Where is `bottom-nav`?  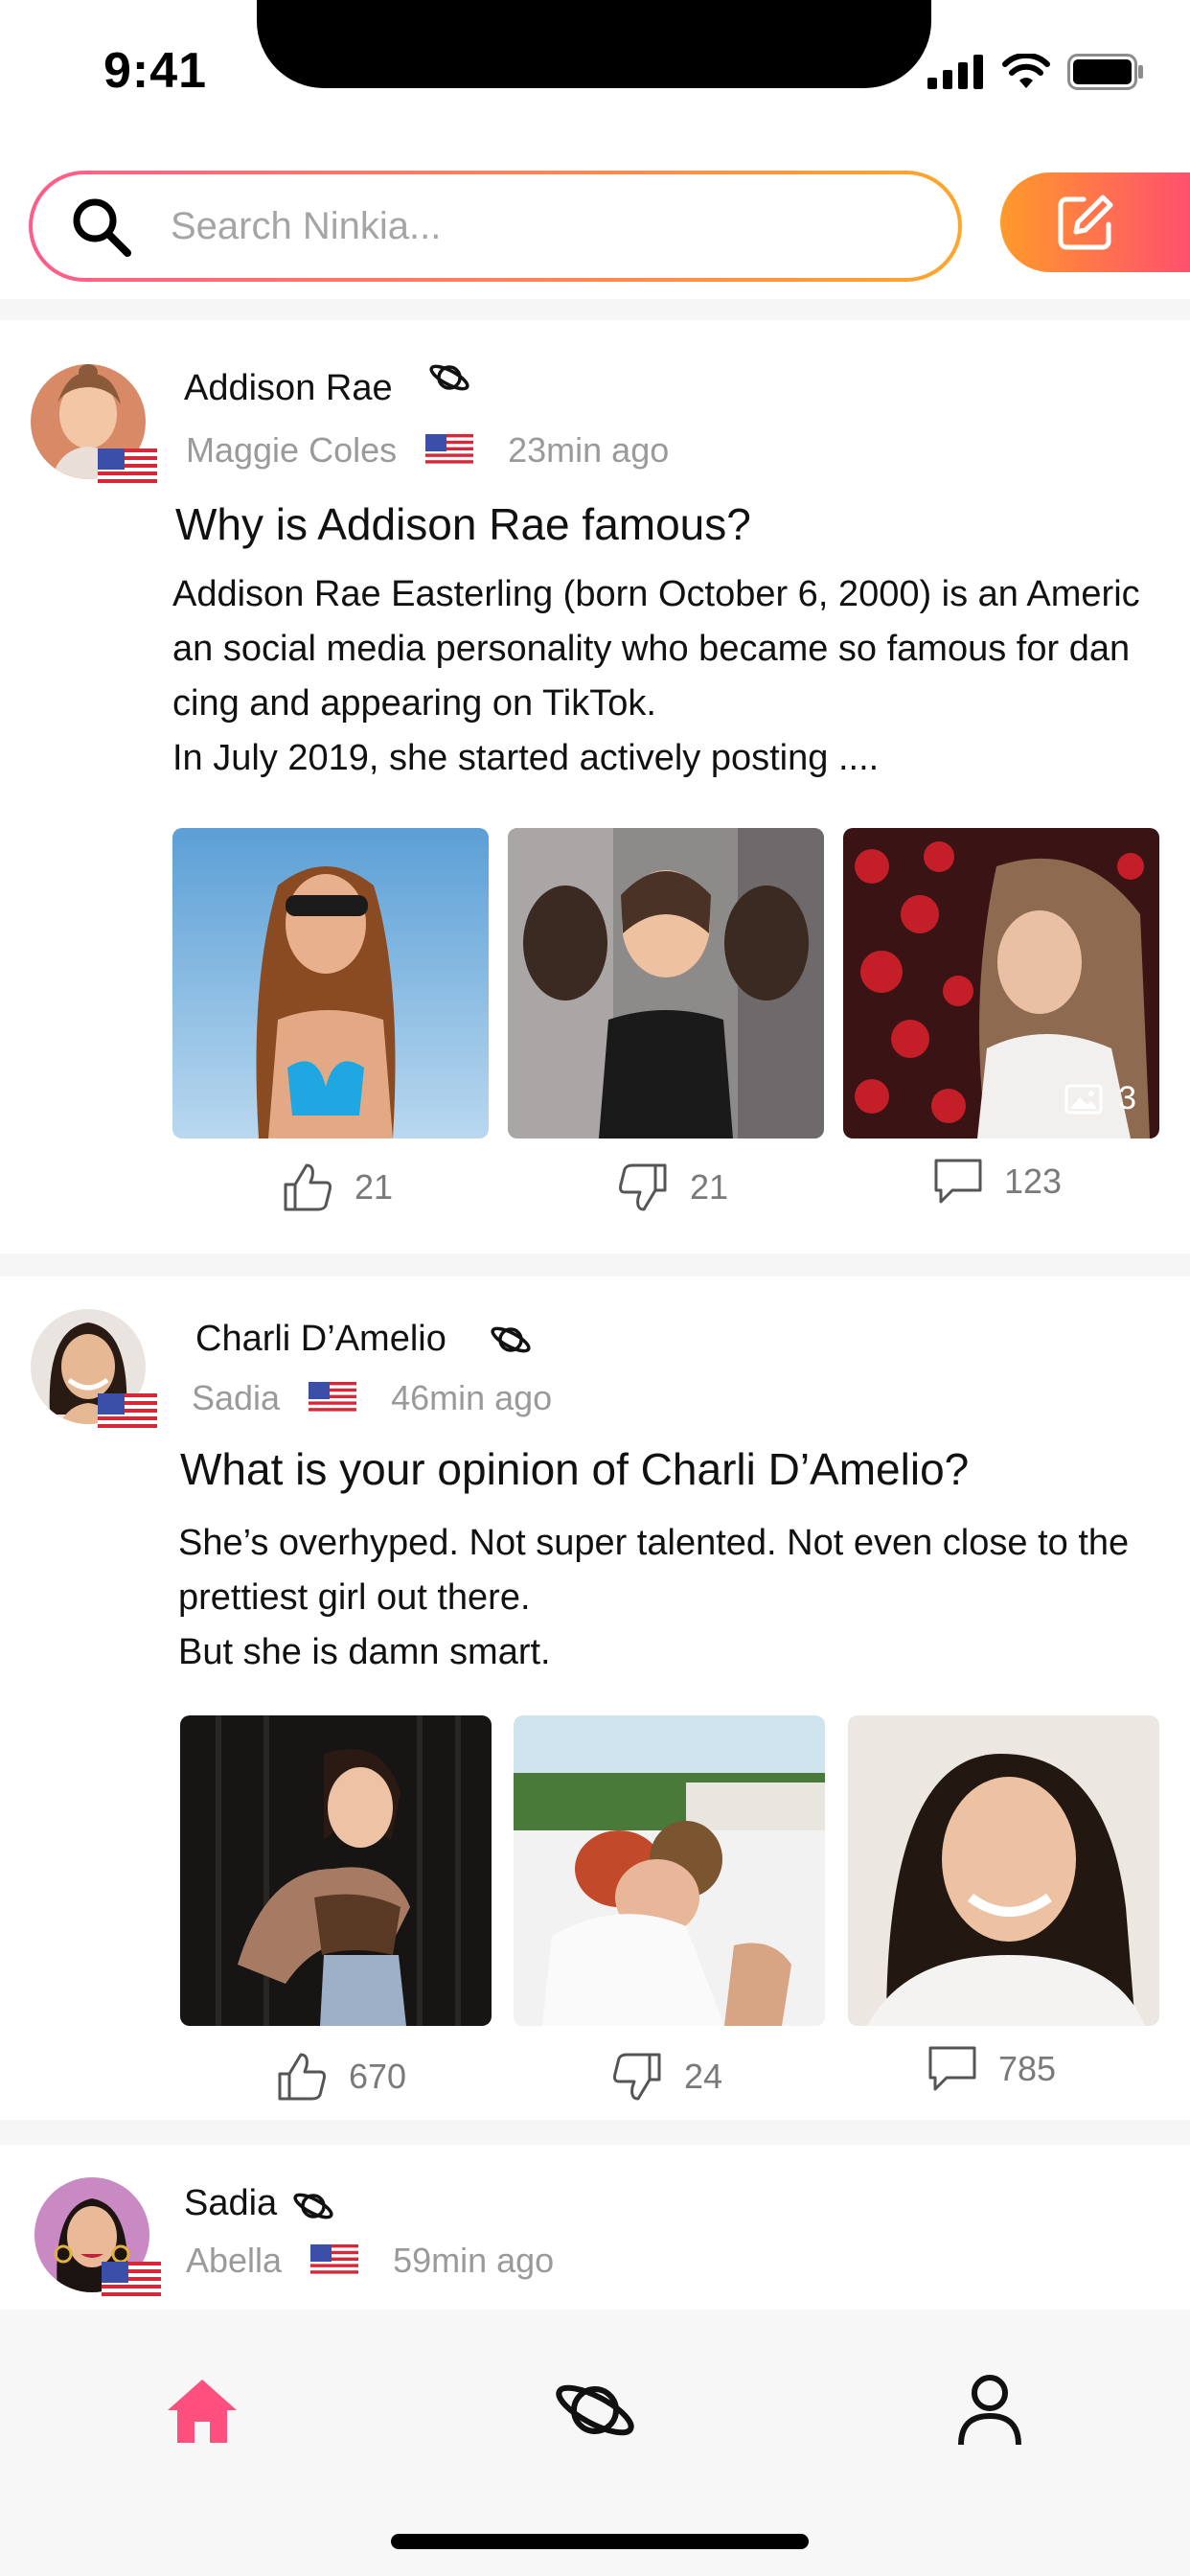
bottom-nav is located at coordinates (595, 2443).